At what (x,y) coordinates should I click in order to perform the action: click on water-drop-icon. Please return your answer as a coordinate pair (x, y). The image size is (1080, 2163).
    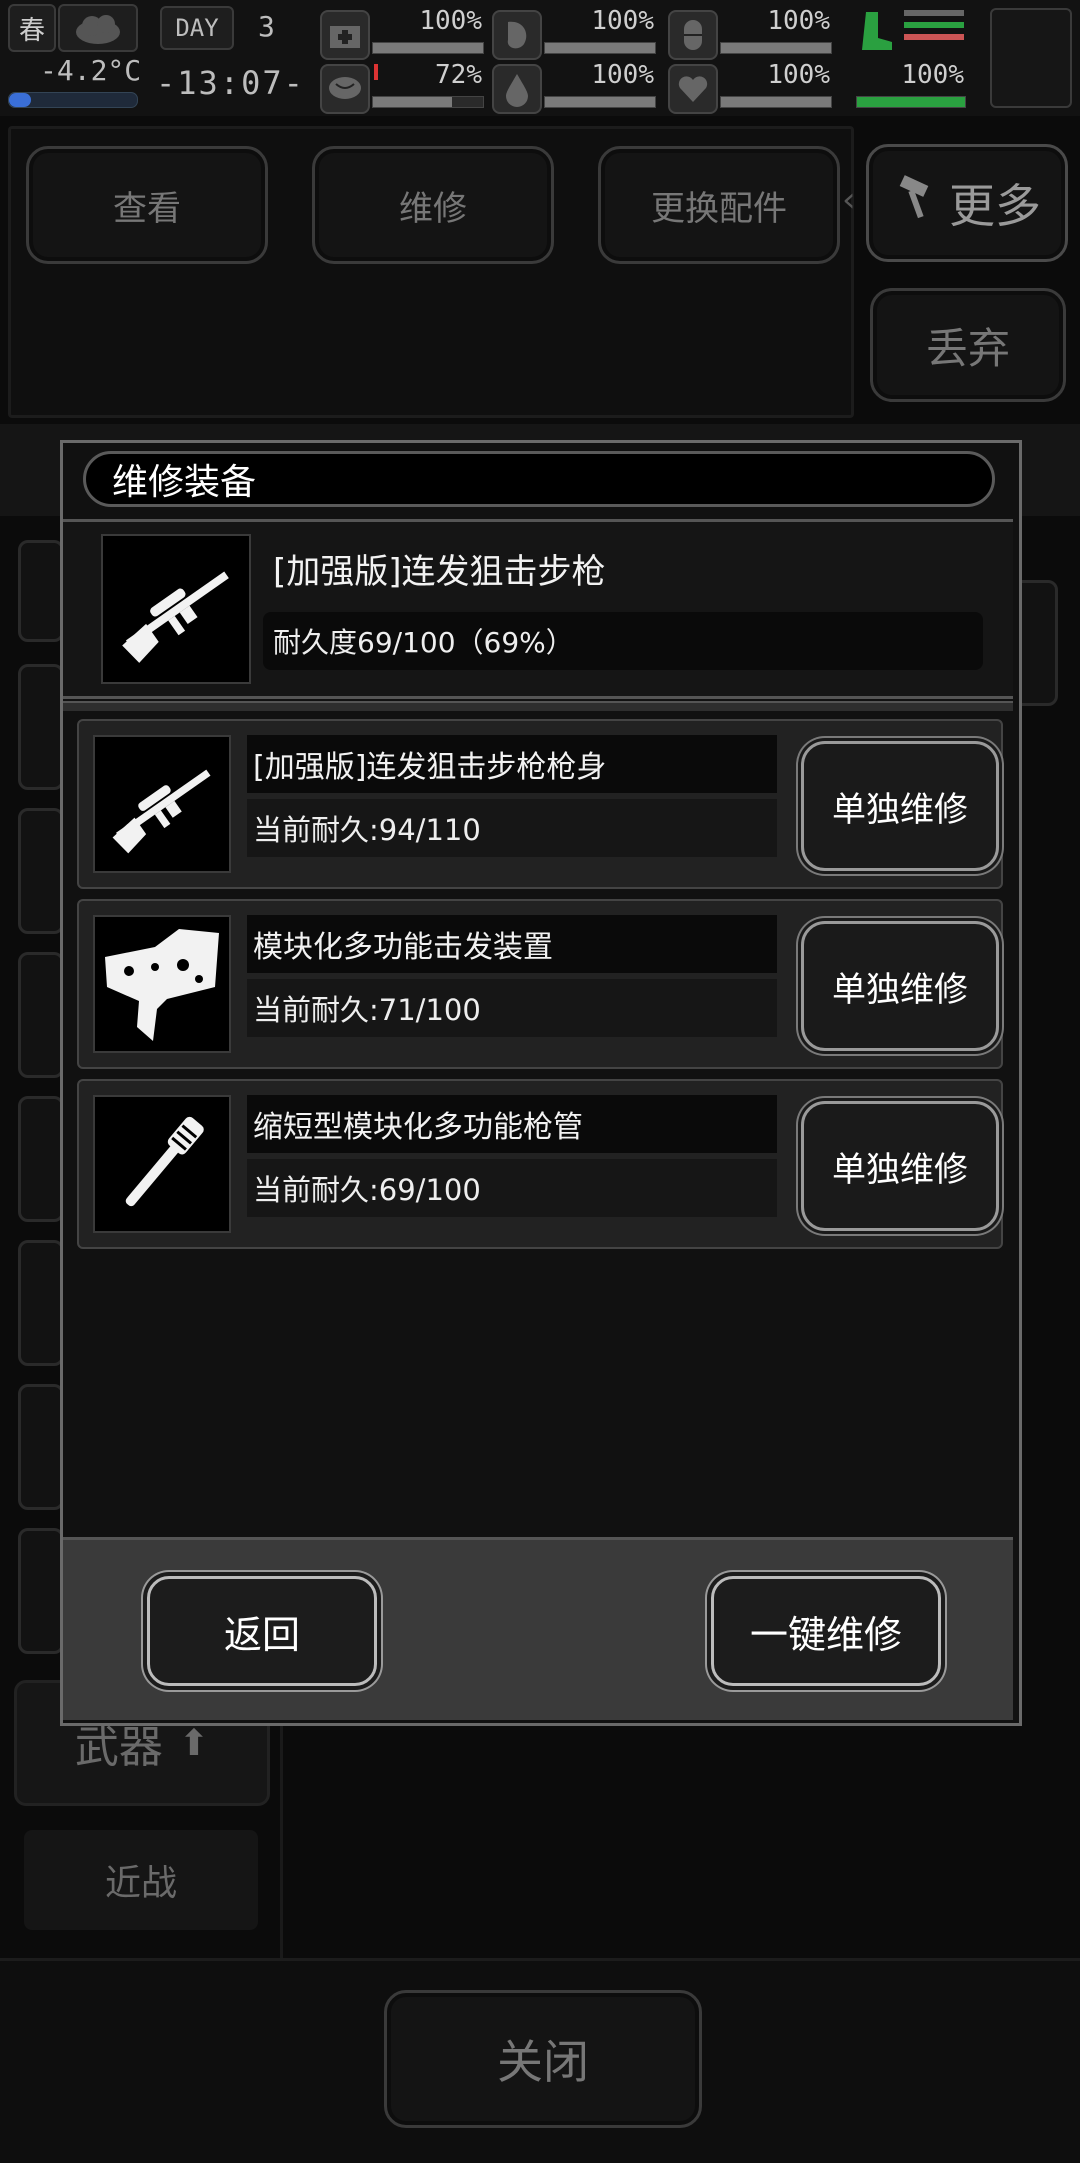
    Looking at the image, I should click on (517, 89).